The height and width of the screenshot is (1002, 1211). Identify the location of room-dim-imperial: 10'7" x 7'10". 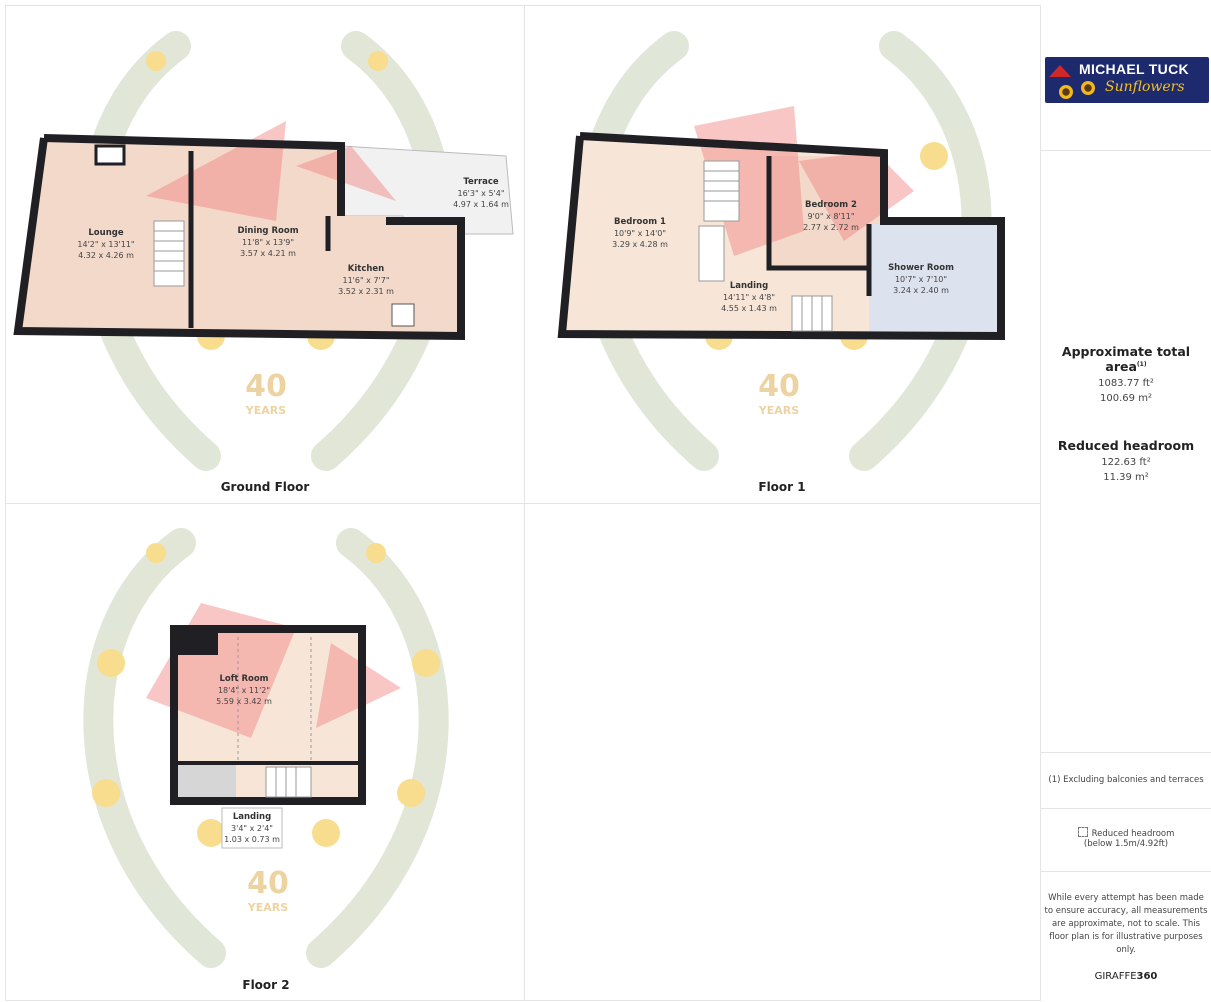
(921, 279).